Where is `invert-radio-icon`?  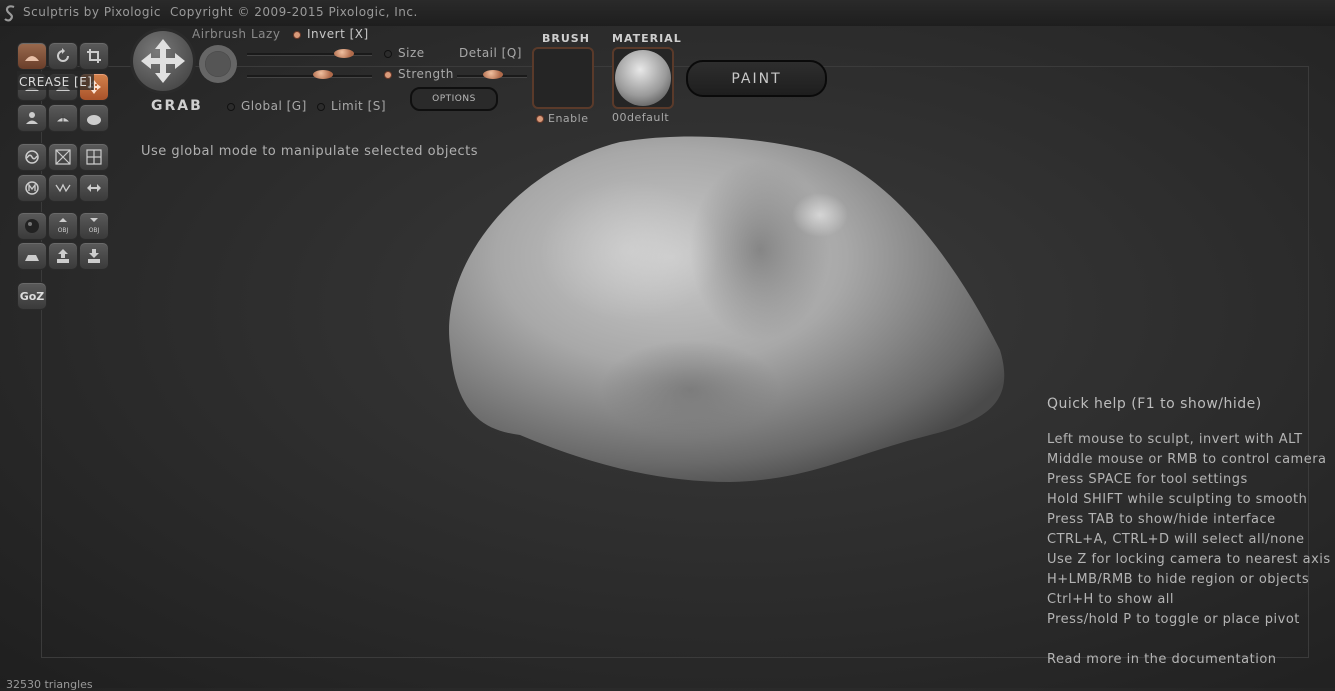
invert-radio-icon is located at coordinates (297, 34).